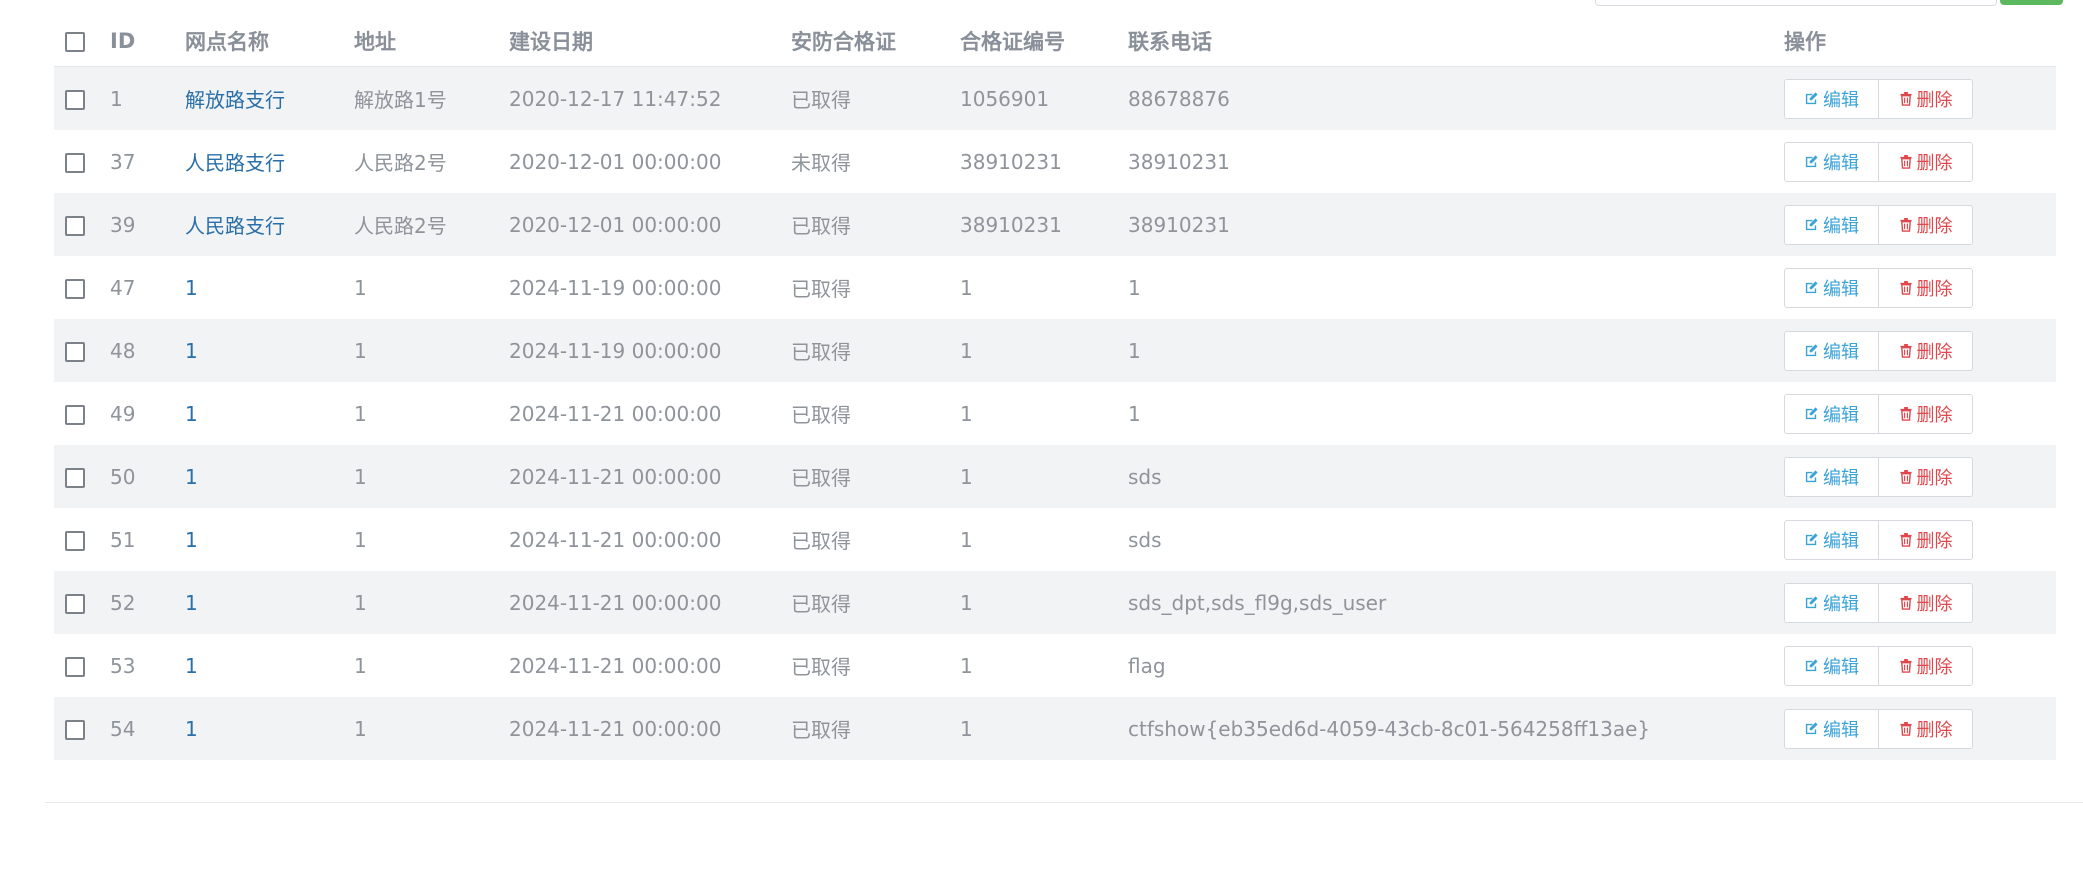 The image size is (2083, 877). I want to click on select-all-checkbox, so click(75, 42).